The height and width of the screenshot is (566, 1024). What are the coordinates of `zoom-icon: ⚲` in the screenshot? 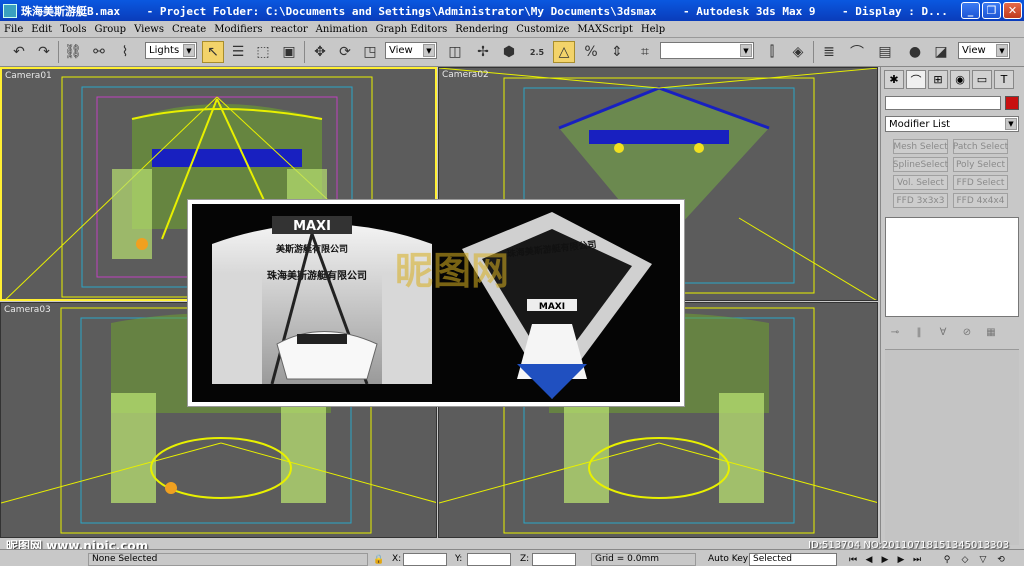 It's located at (947, 559).